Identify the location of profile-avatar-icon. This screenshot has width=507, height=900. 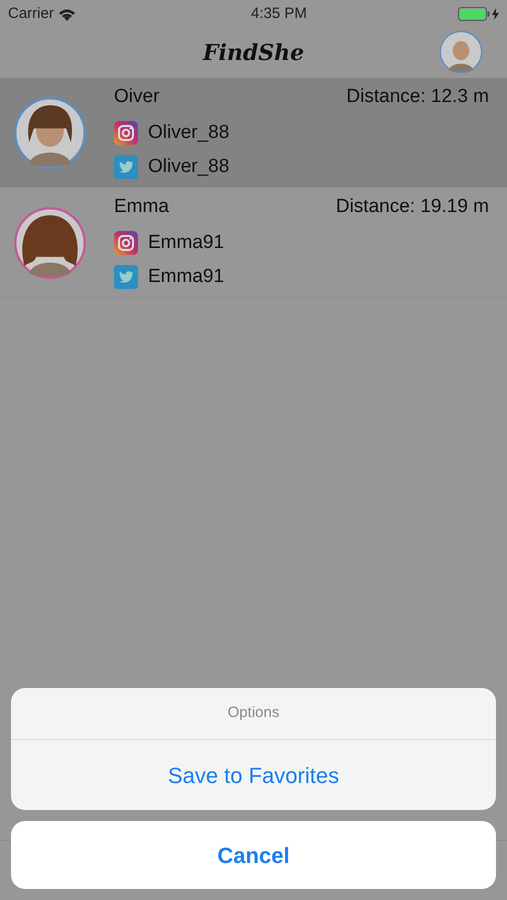
(461, 52).